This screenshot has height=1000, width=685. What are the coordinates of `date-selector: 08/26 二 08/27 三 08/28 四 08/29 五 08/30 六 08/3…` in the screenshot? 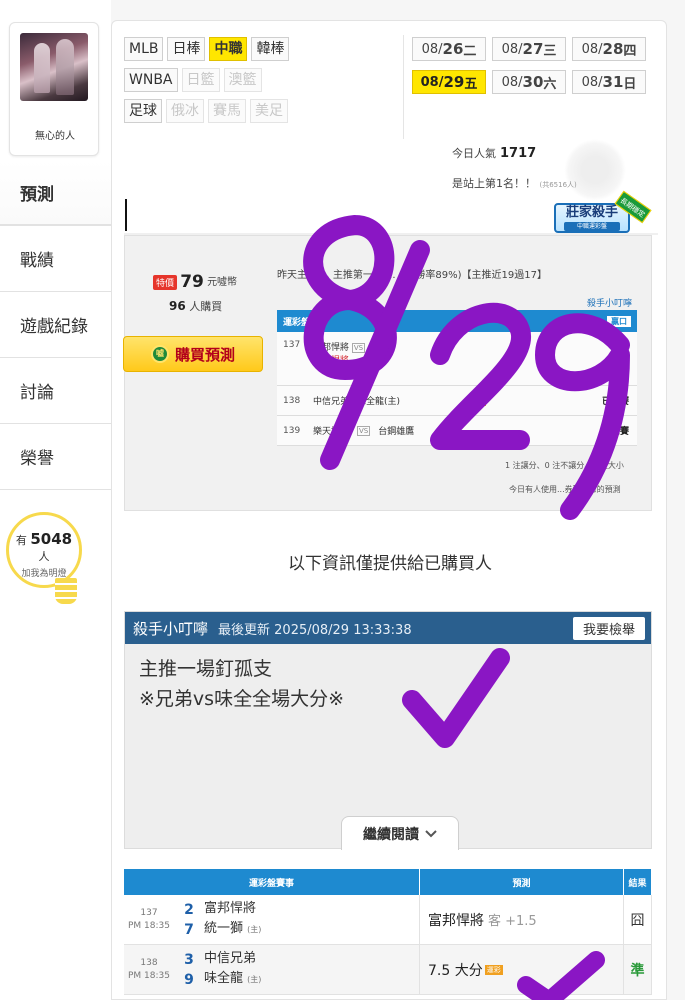 It's located at (535, 70).